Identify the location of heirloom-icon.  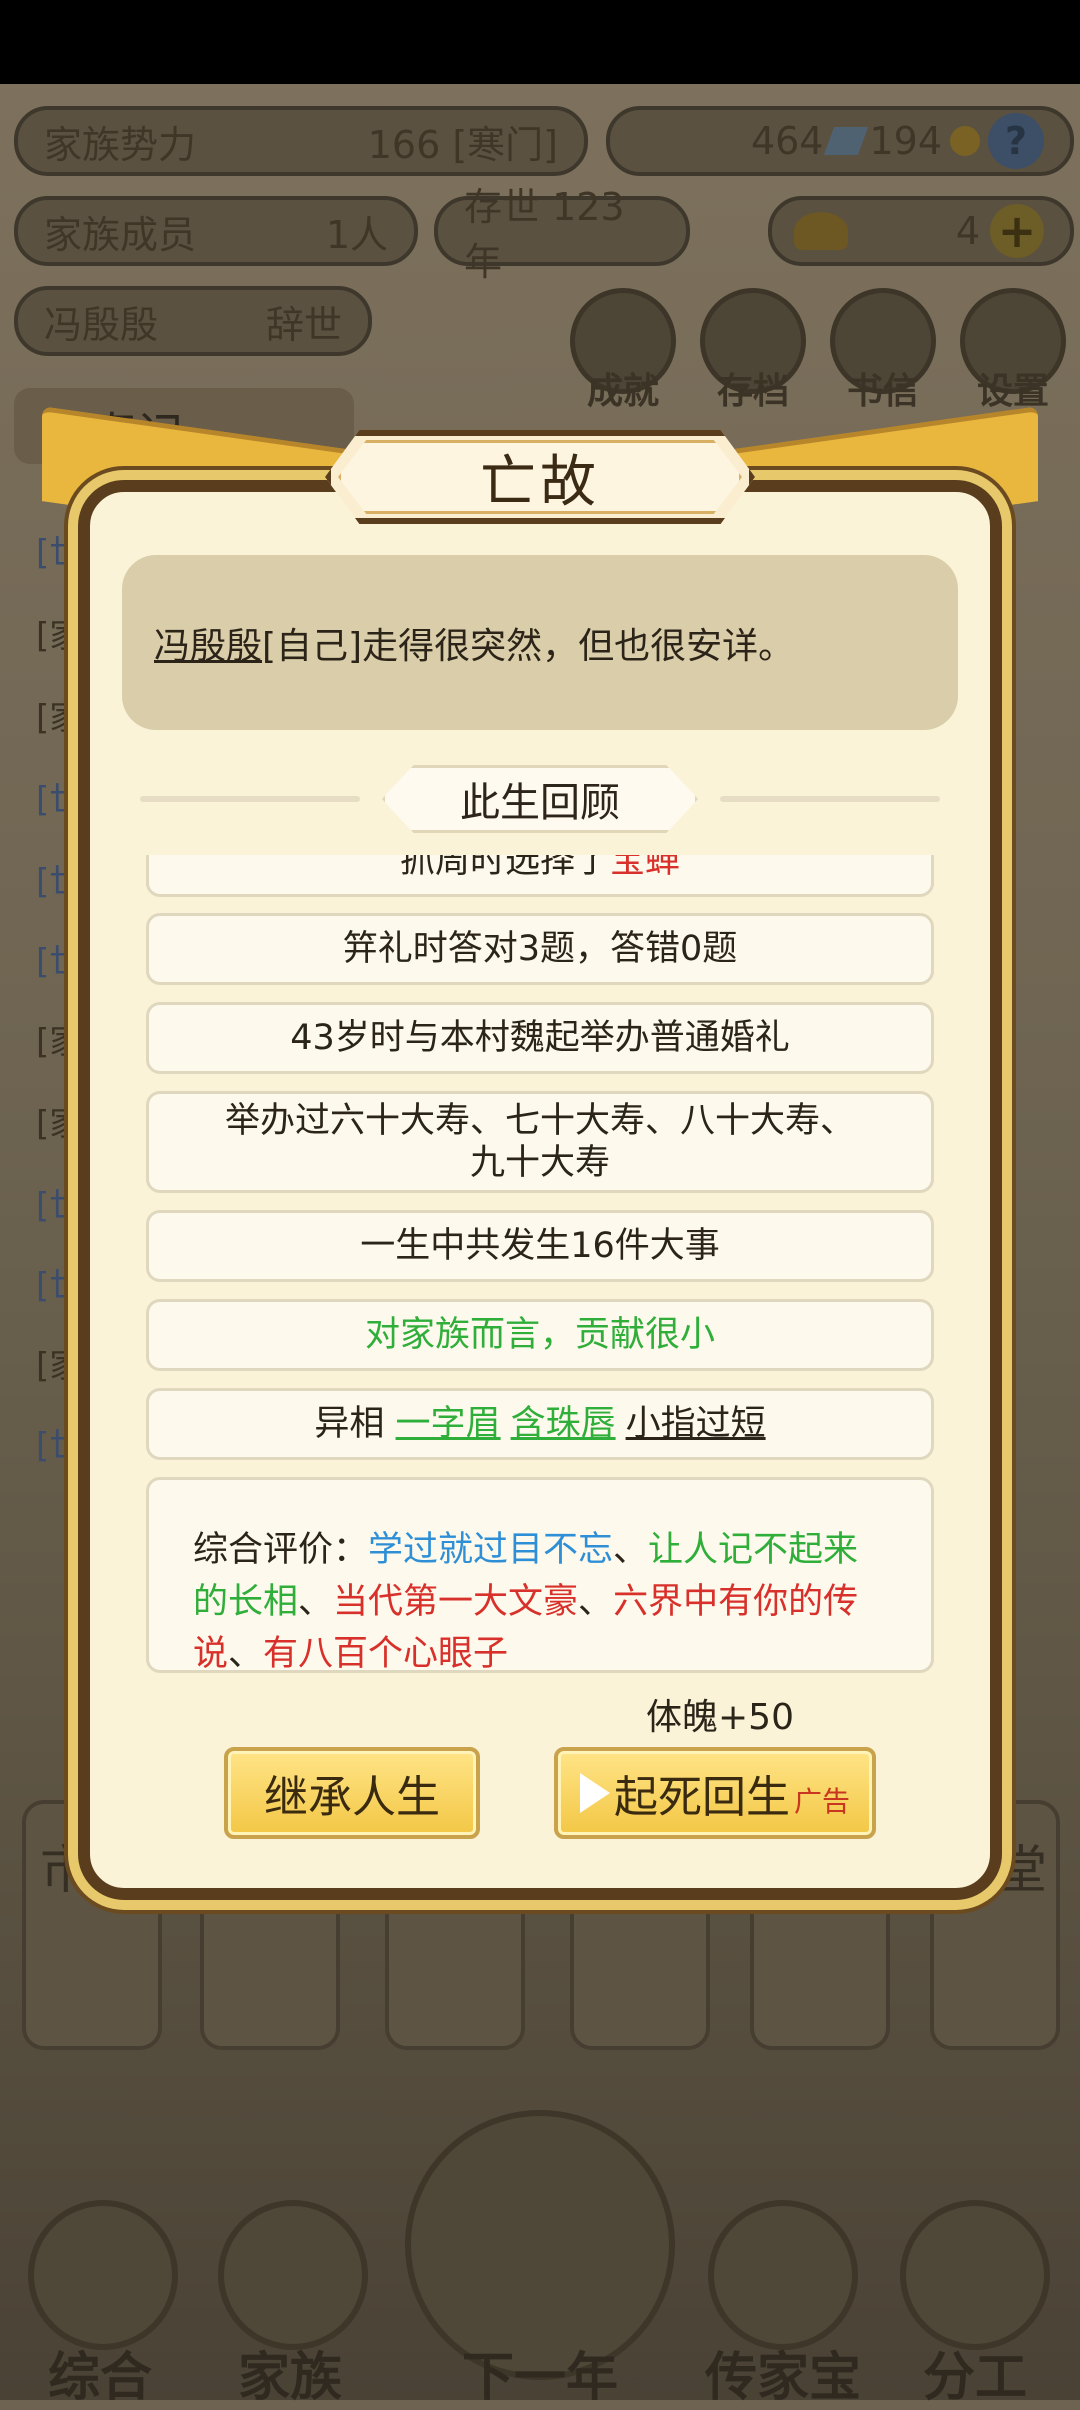
(783, 2275).